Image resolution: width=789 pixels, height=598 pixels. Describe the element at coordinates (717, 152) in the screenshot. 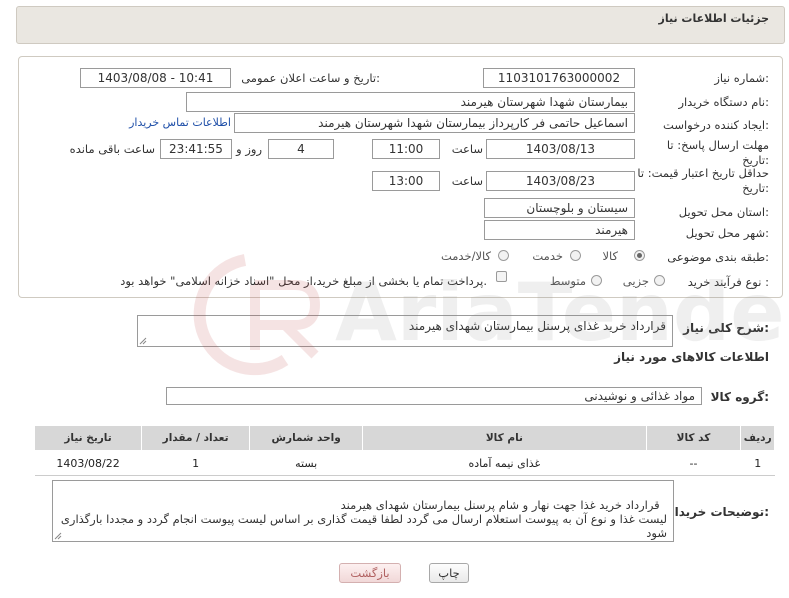

I see `deadline-label: مهلت ارسال پاسخ: تا تاریخ:` at that location.